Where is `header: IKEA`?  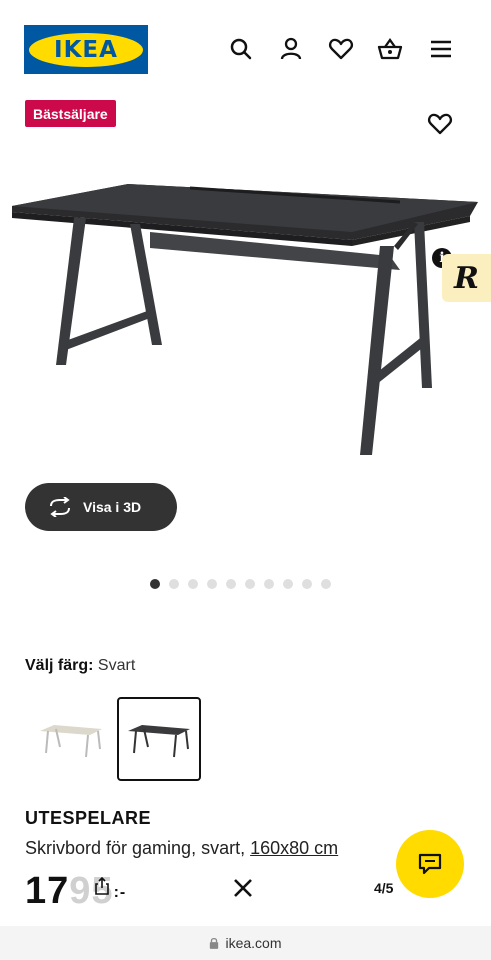 header: IKEA is located at coordinates (245, 45).